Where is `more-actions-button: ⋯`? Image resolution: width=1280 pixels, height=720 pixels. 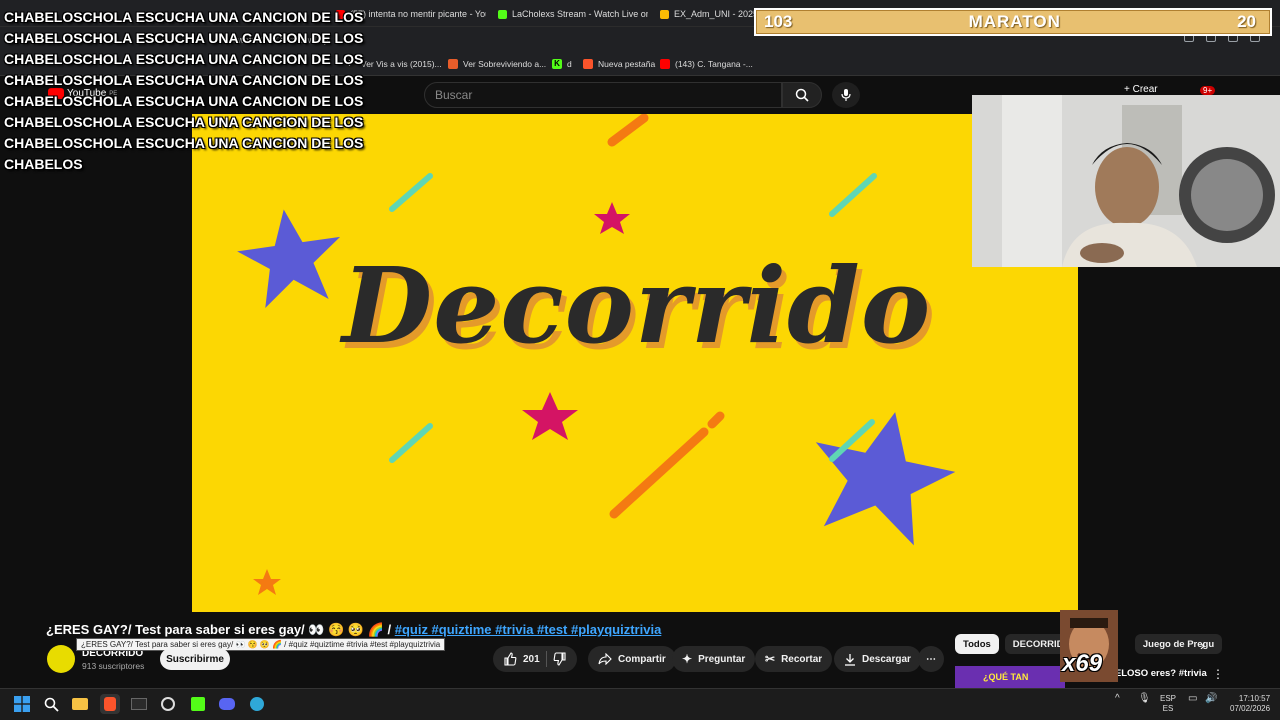
more-actions-button: ⋯ is located at coordinates (931, 659).